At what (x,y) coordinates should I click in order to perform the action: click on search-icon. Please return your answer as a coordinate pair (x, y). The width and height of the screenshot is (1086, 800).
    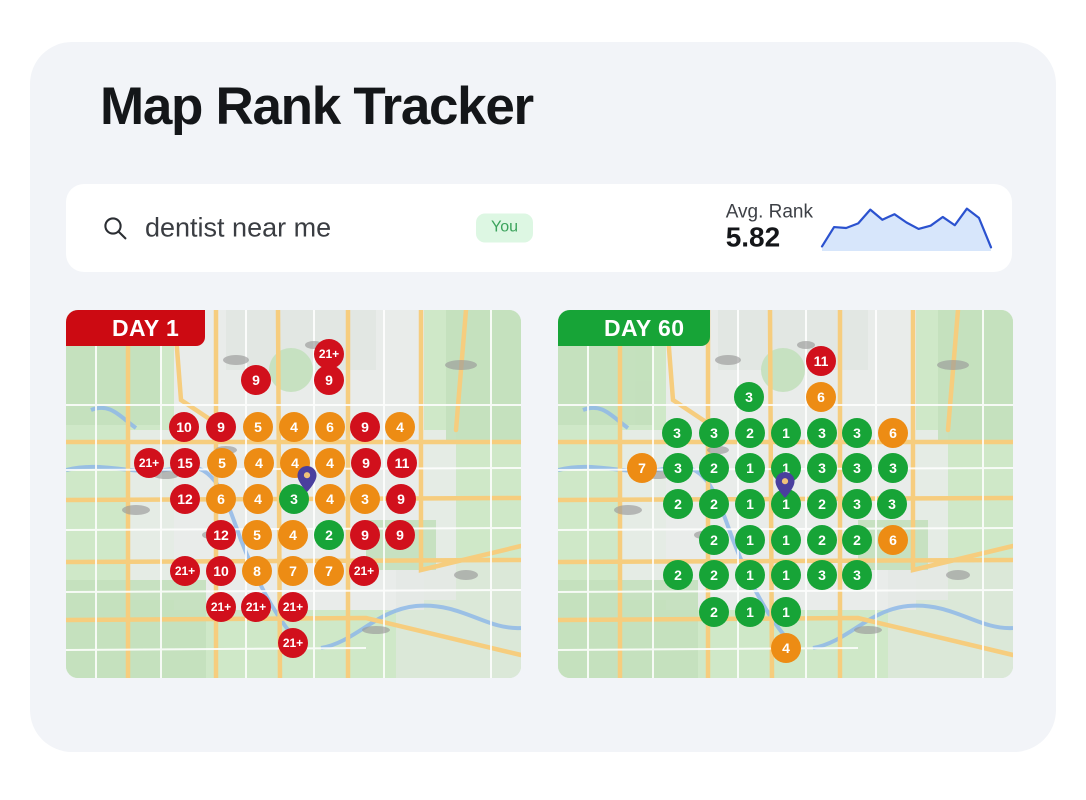
    Looking at the image, I should click on (115, 228).